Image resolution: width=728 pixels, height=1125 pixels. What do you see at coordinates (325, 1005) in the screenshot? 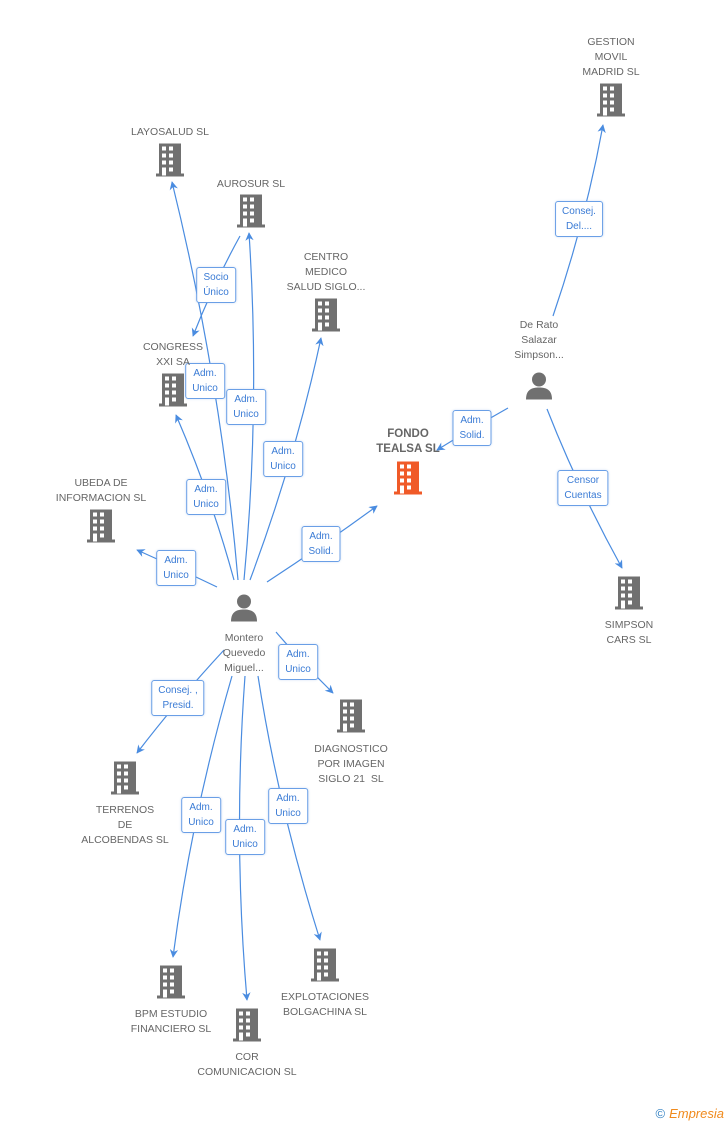
I see `node-label-explotaciones: EXPLOTACIONES BOLGACHINA SL` at bounding box center [325, 1005].